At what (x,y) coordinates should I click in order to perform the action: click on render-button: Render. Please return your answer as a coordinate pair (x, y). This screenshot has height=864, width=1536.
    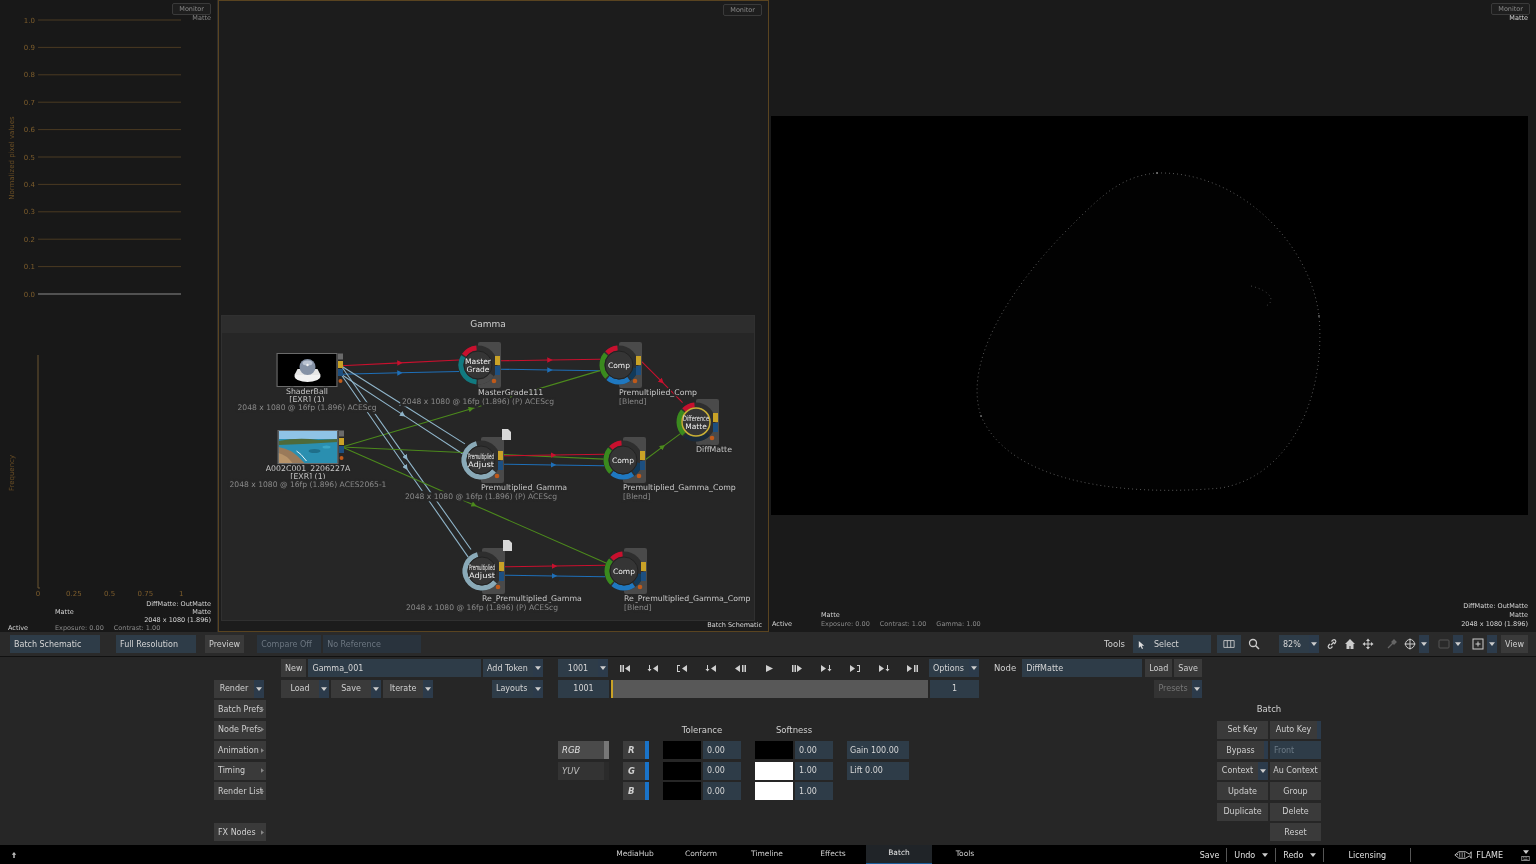
    Looking at the image, I should click on (234, 688).